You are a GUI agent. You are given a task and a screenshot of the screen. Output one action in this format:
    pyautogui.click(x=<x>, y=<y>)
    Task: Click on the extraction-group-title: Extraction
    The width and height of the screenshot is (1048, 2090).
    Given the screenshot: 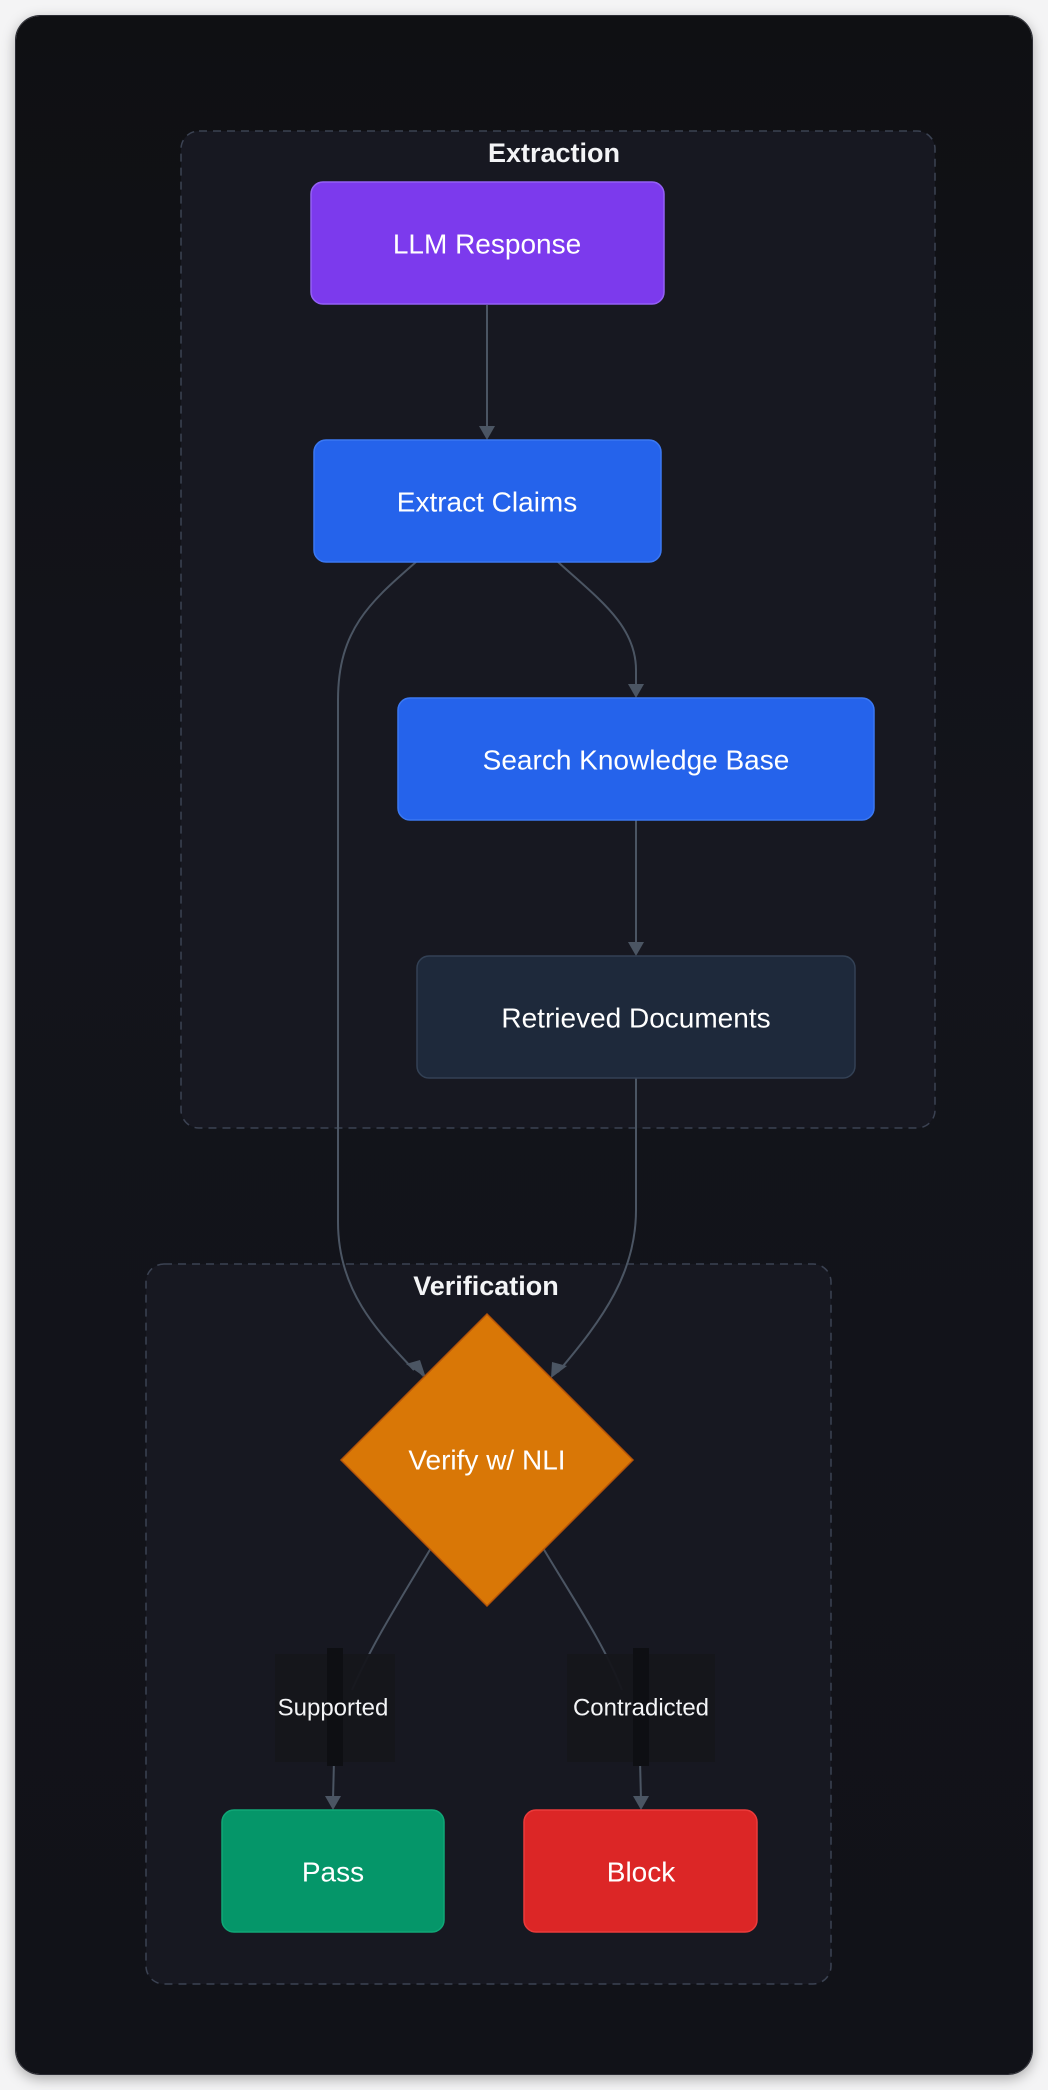 What is the action you would take?
    pyautogui.click(x=554, y=153)
    